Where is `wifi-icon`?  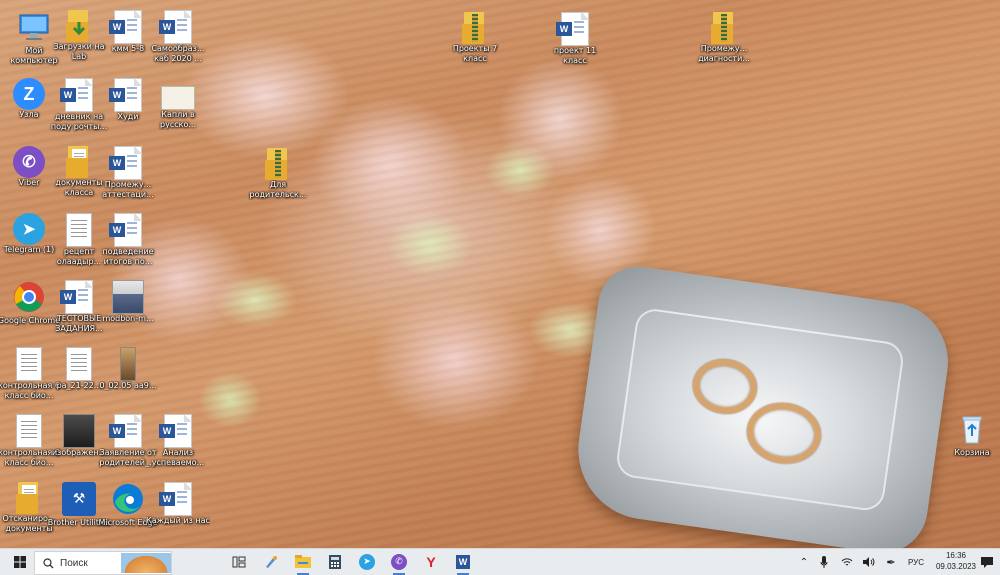
wifi-icon is located at coordinates (847, 562).